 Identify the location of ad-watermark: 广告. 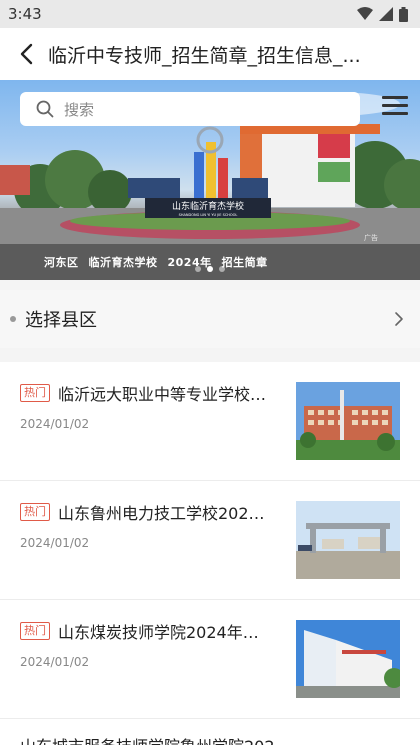
(371, 237).